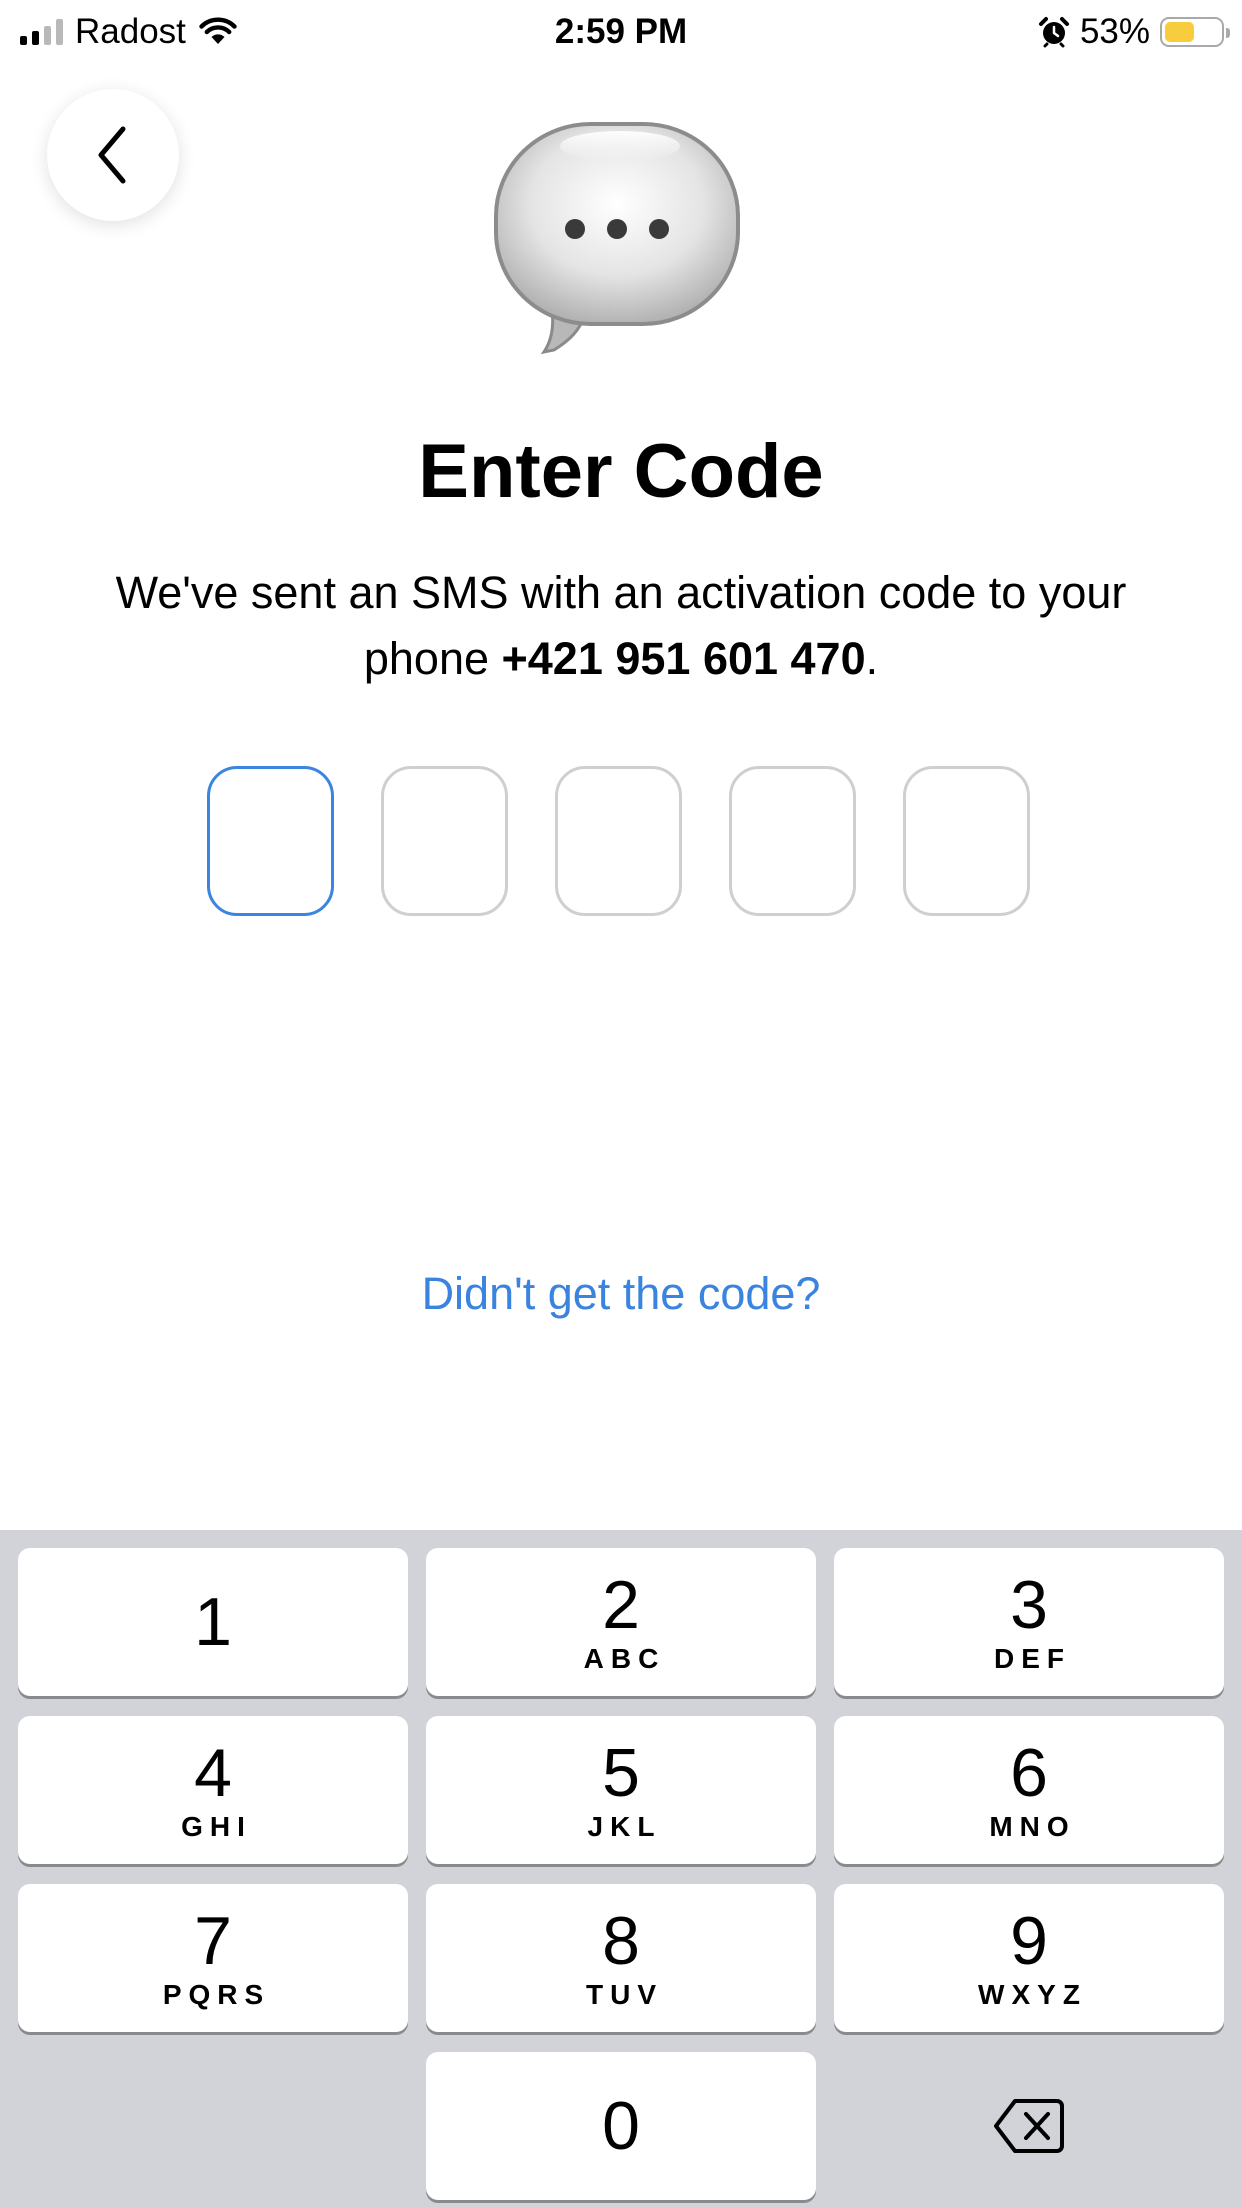 This screenshot has width=1242, height=2208. I want to click on key-number: 5, so click(621, 1773).